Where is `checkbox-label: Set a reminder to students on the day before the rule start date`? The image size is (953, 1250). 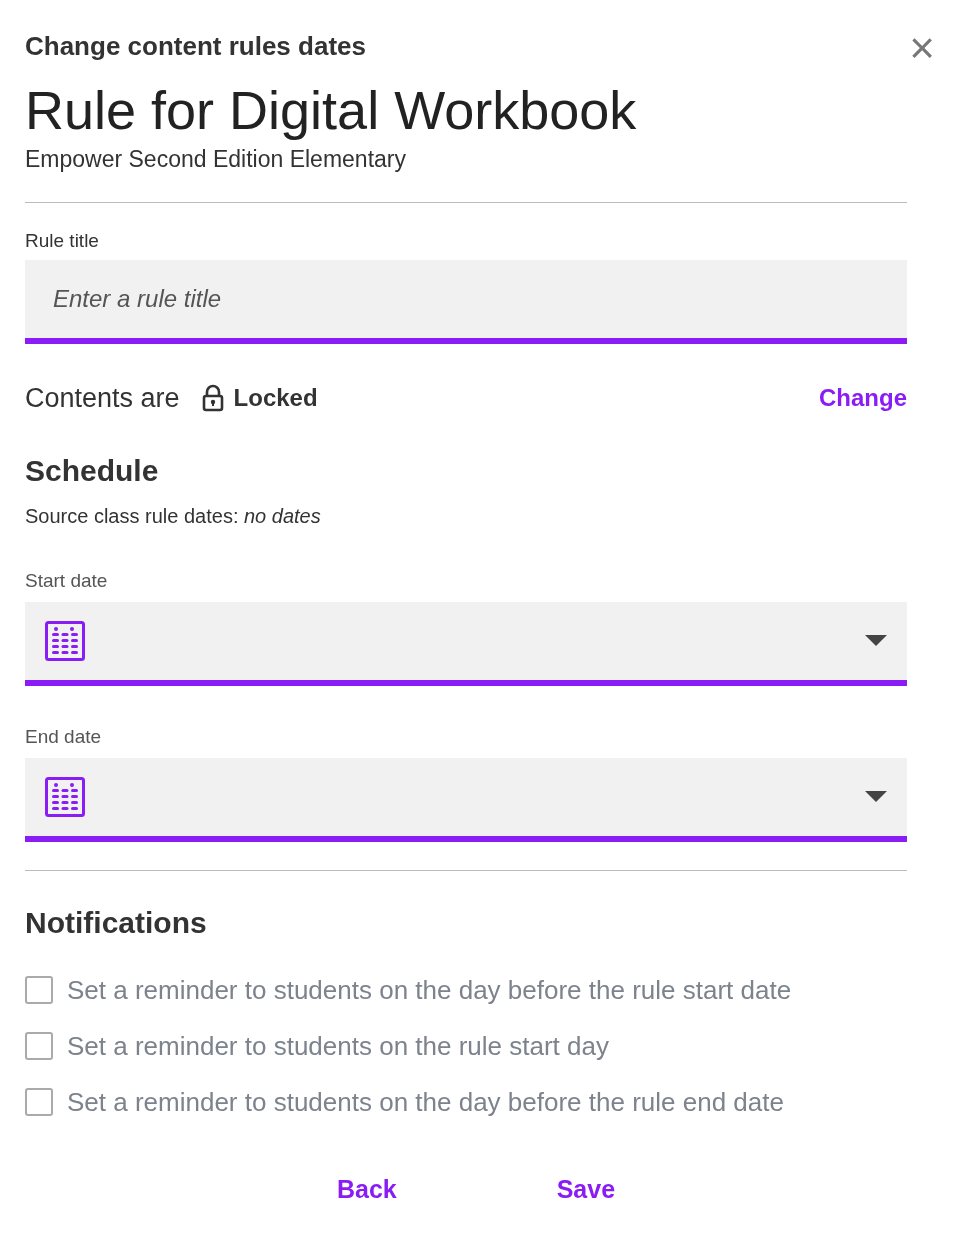
checkbox-label: Set a reminder to students on the day before the rule start date is located at coordinates (429, 990).